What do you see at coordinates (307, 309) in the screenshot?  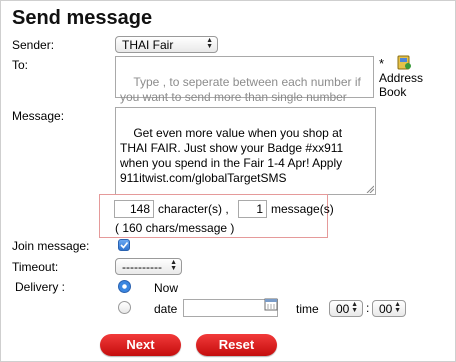 I see `time-label: time` at bounding box center [307, 309].